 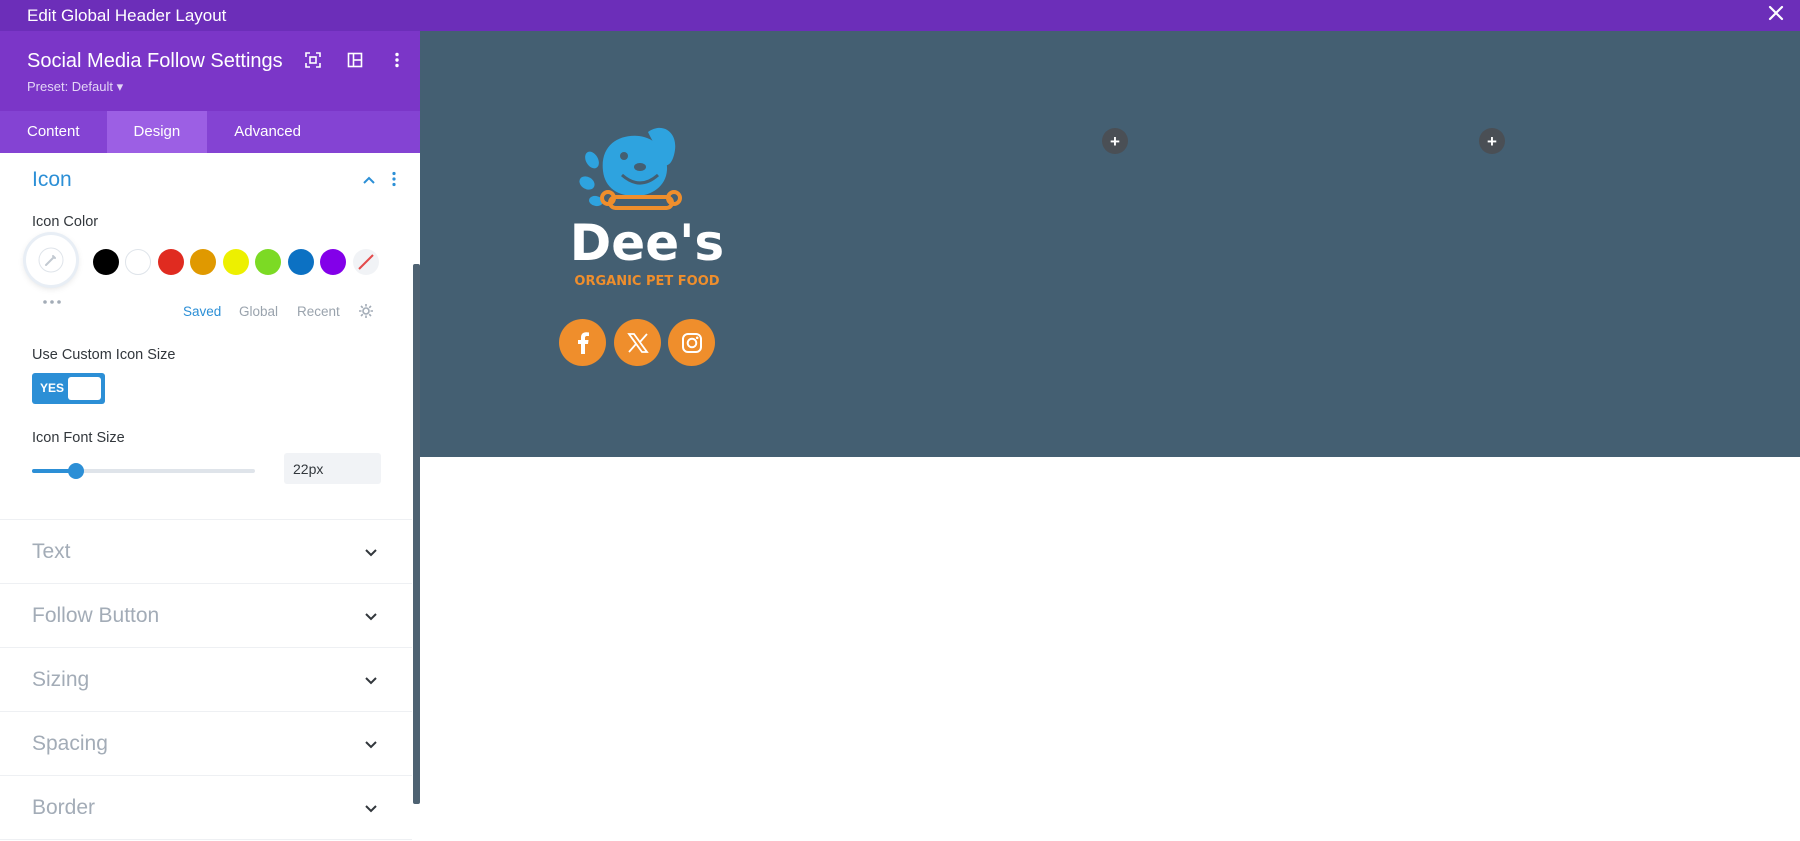 I want to click on section-options-icon, so click(x=394, y=181).